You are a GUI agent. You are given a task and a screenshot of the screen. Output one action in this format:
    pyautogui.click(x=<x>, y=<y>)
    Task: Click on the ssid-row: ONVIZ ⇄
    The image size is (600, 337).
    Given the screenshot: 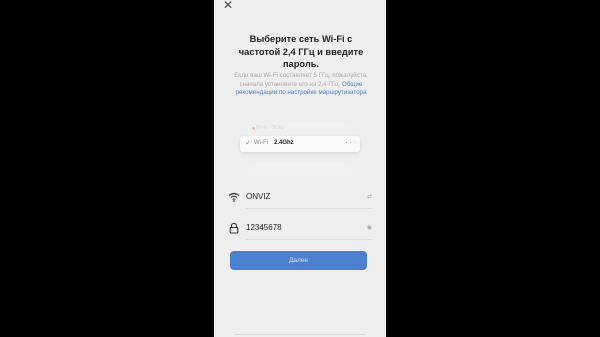 What is the action you would take?
    pyautogui.click(x=300, y=199)
    